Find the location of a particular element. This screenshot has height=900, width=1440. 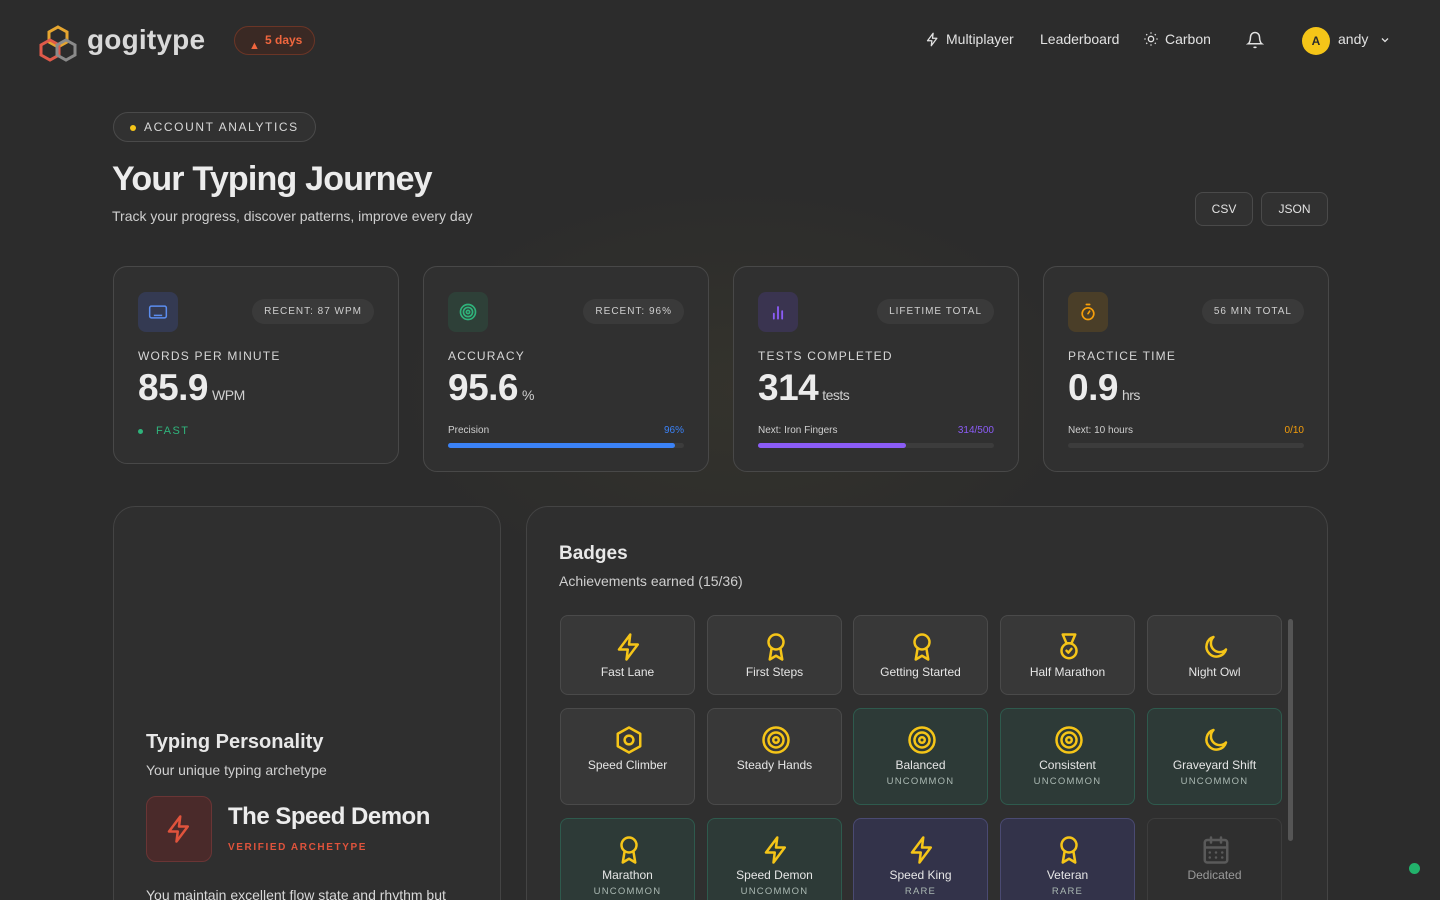

badge-card: Speed Climber is located at coordinates (627, 756).